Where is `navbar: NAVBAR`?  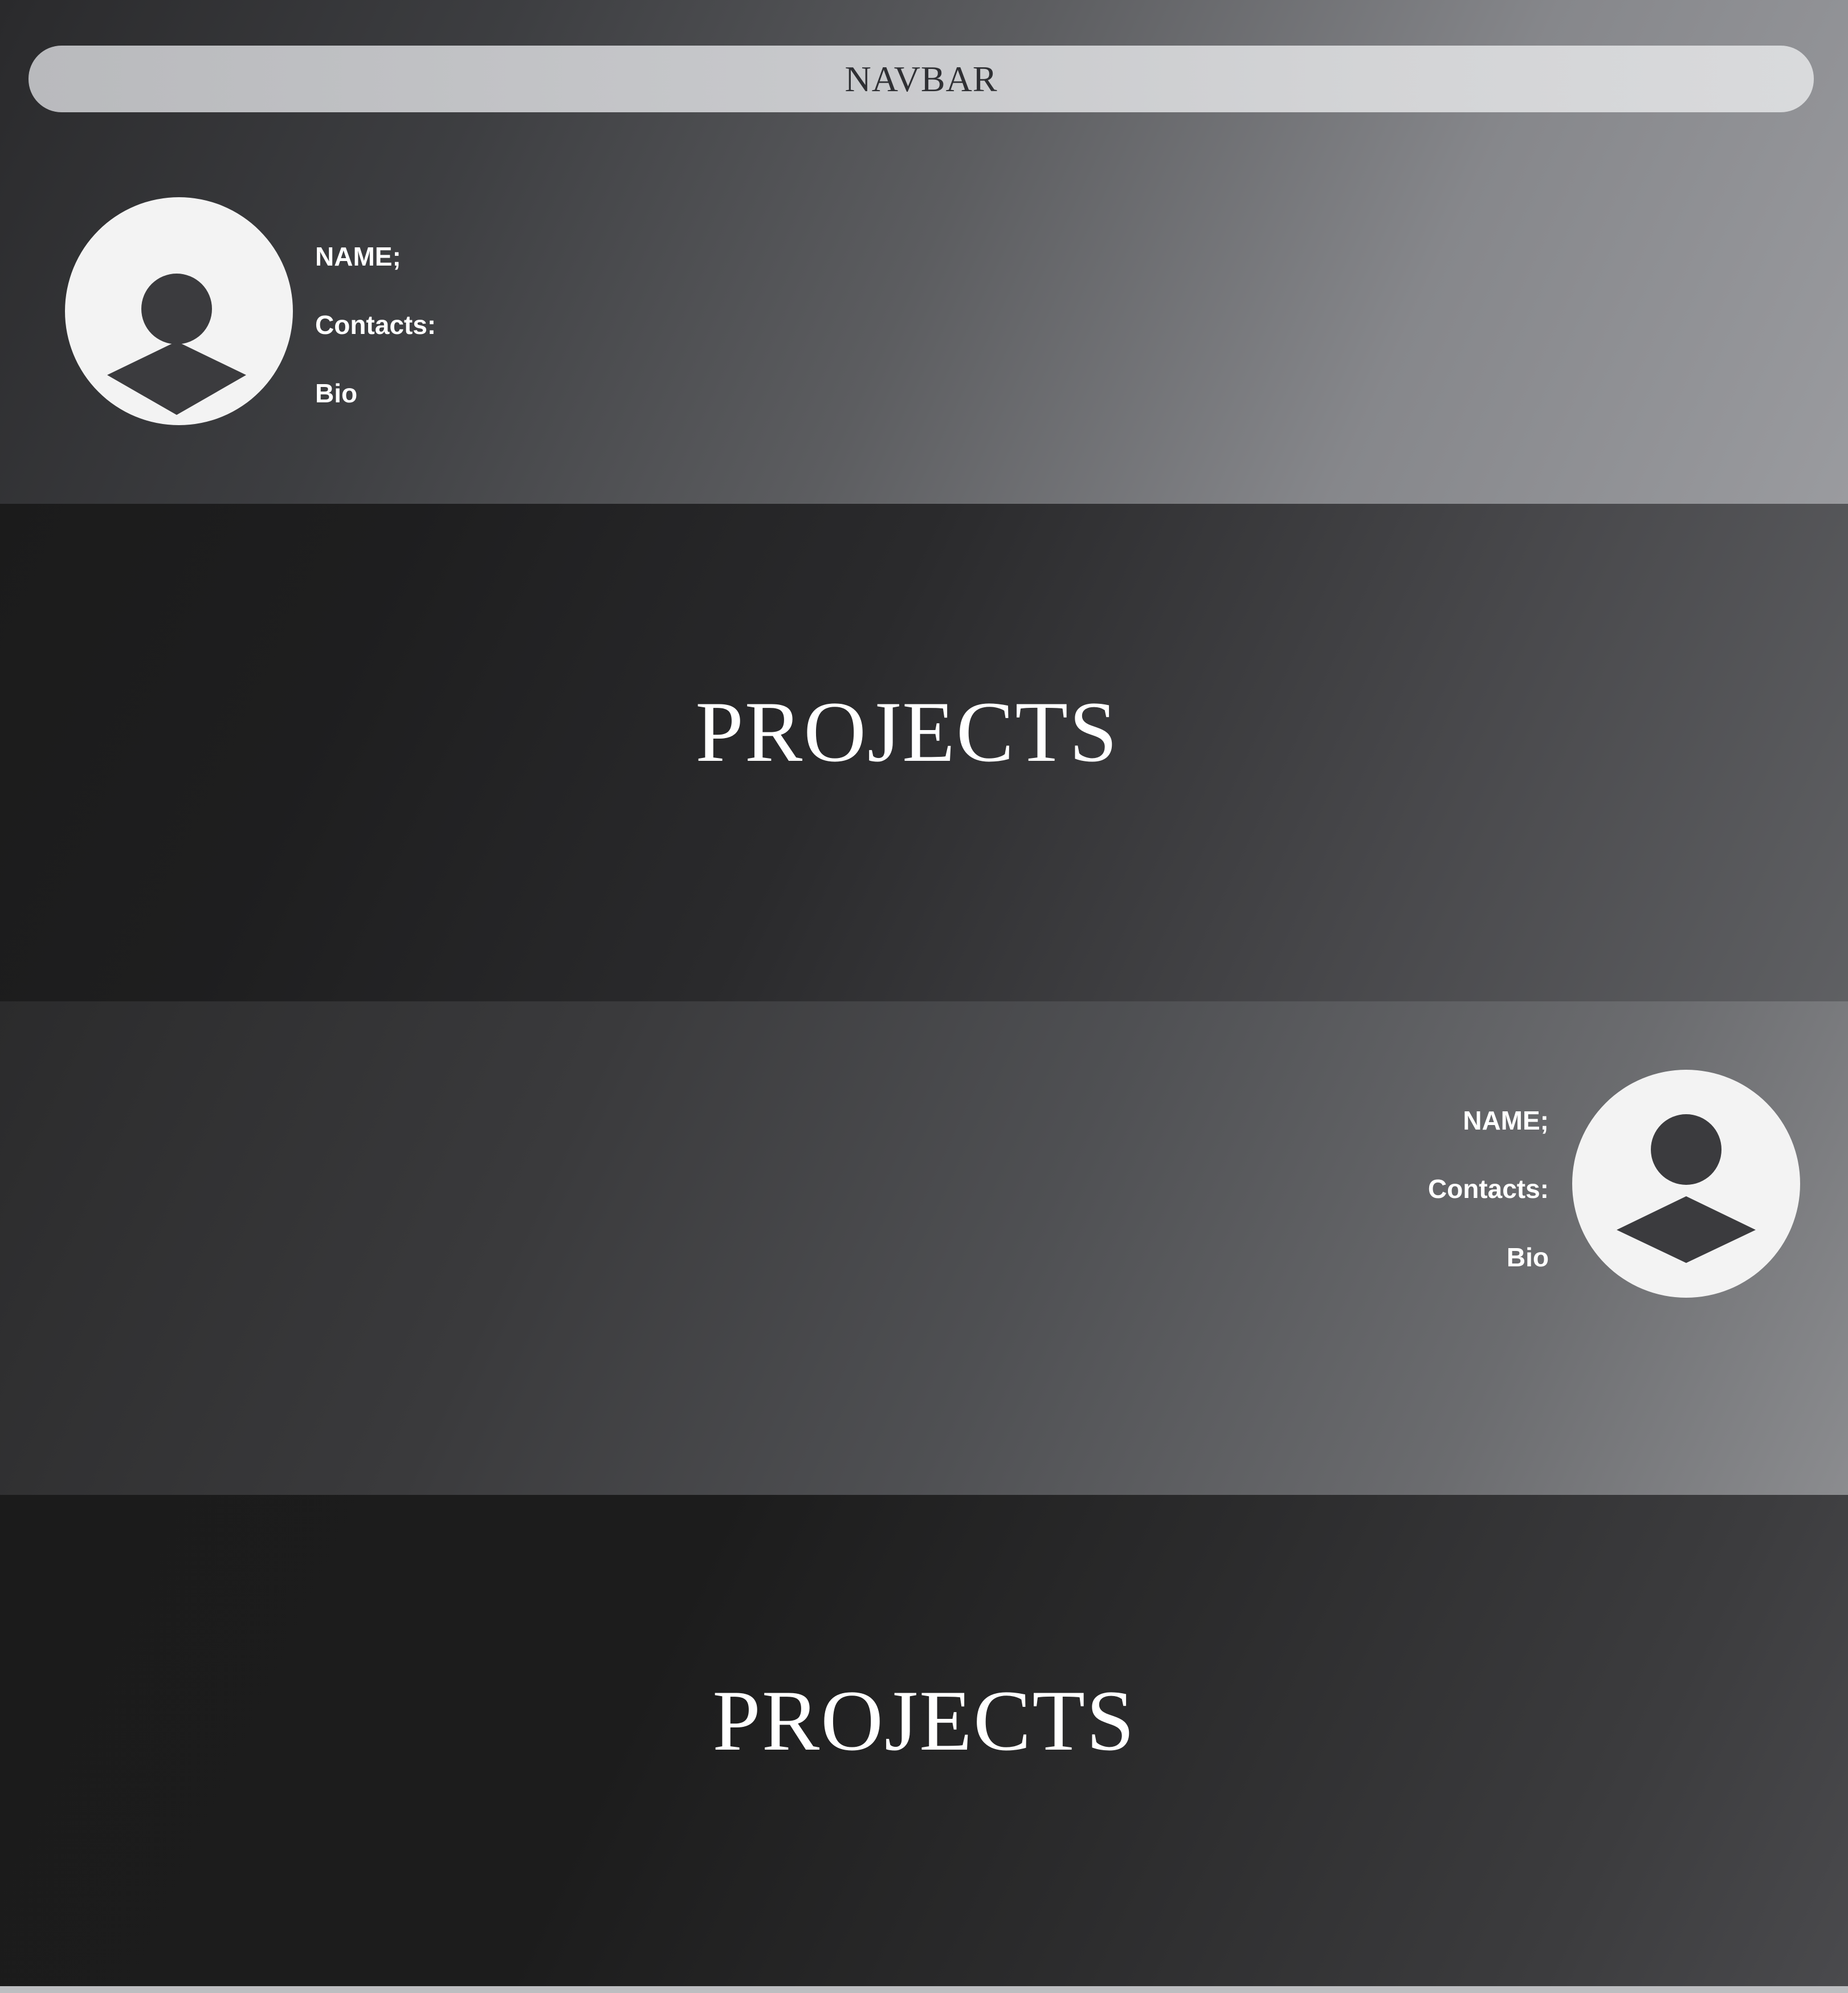 navbar: NAVBAR is located at coordinates (921, 79).